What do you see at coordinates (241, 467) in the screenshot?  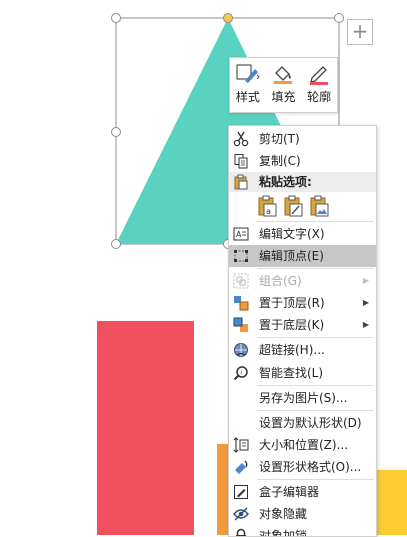 I see `format-shape-icon` at bounding box center [241, 467].